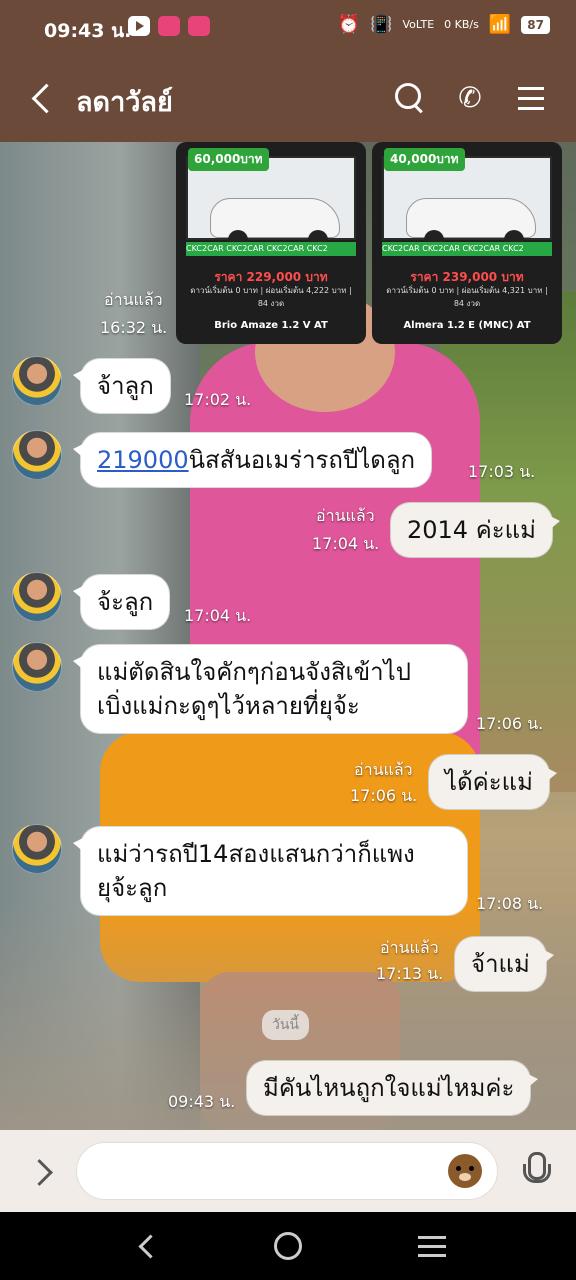 The height and width of the screenshot is (1280, 576). What do you see at coordinates (288, 28) in the screenshot?
I see `status-bar: 09:43 น. ⏰ 📳 VoLTE 0 KB/s 📶 87` at bounding box center [288, 28].